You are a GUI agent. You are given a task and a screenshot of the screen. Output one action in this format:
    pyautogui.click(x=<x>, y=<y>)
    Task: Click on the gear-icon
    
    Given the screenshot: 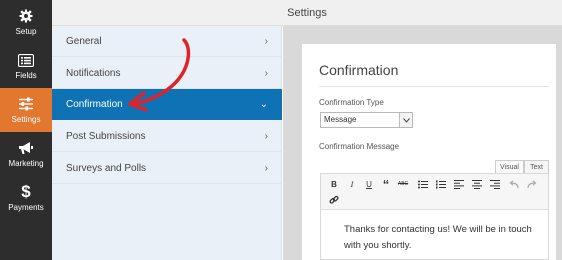 What is the action you would take?
    pyautogui.click(x=26, y=16)
    